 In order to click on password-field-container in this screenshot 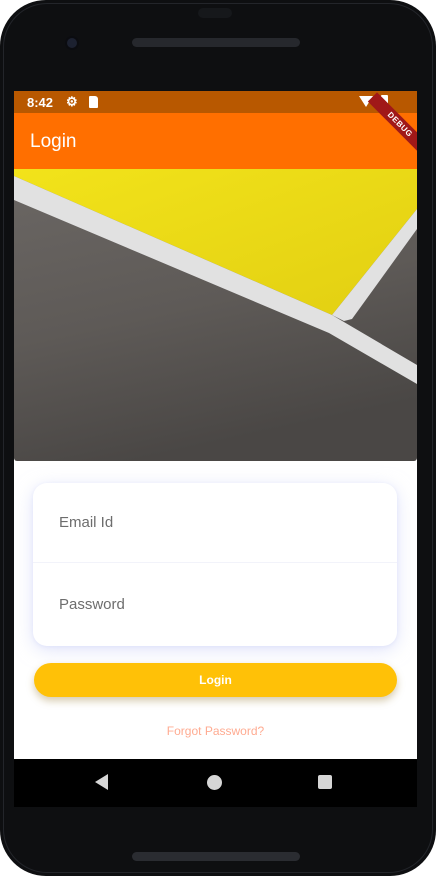, I will do `click(215, 604)`.